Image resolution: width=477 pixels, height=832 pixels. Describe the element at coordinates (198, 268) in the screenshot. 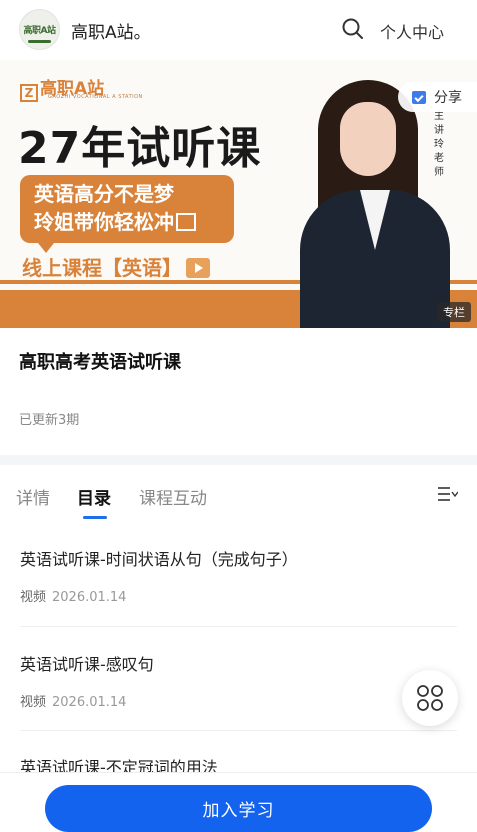

I see `play-icon` at that location.